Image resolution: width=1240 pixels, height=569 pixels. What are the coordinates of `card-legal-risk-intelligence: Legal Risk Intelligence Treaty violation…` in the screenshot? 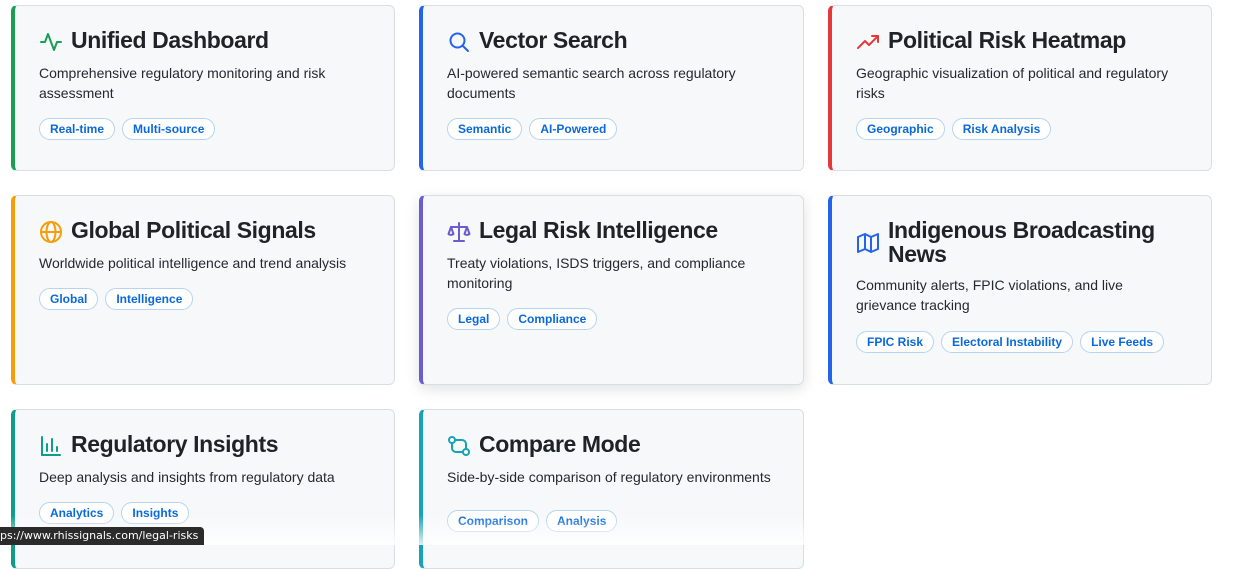 It's located at (611, 290).